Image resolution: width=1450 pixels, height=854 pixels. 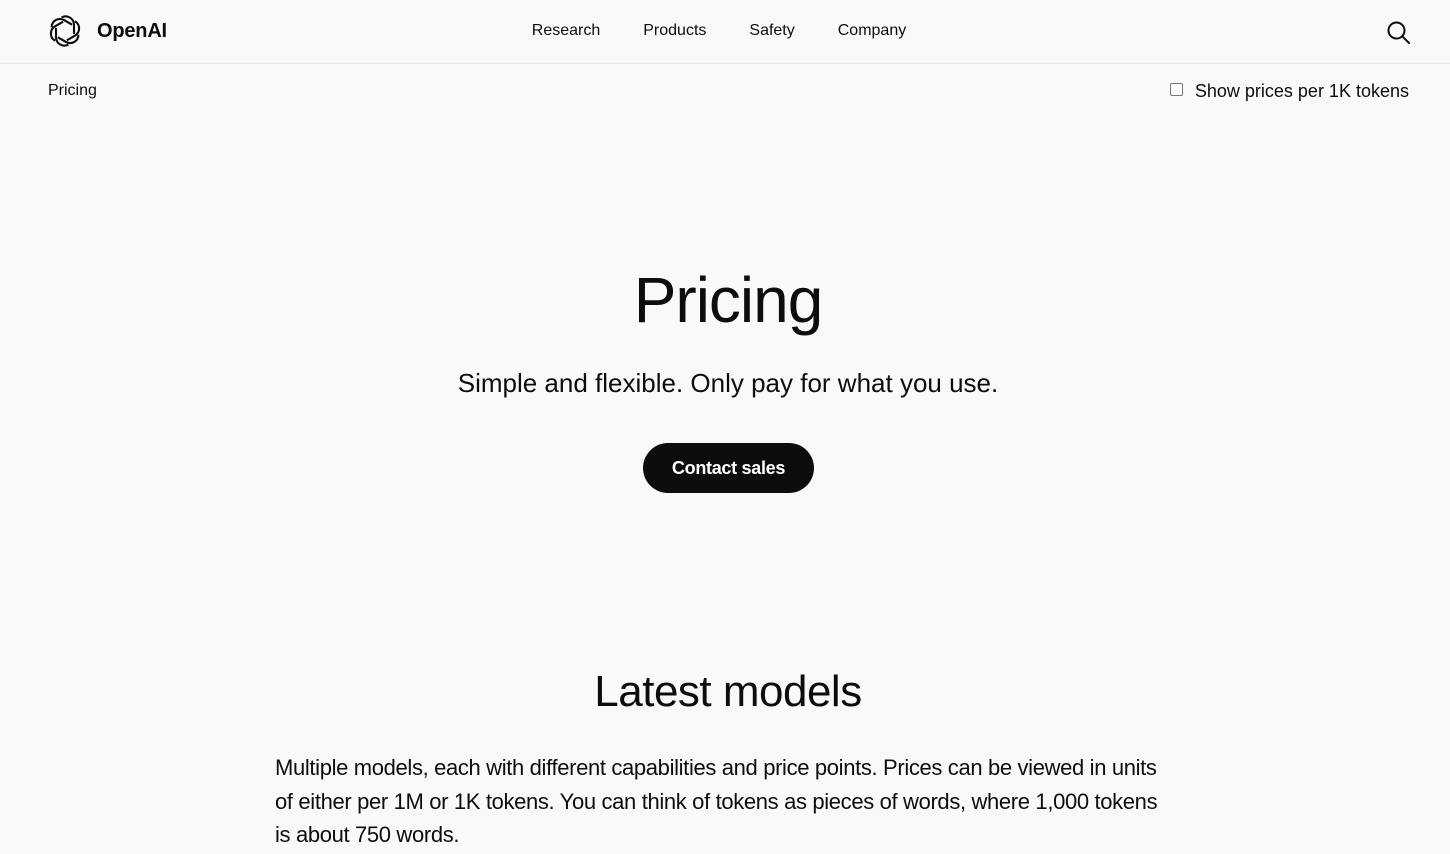 I want to click on site-header: OpenAI Research Products Safety Company, so click(x=725, y=32).